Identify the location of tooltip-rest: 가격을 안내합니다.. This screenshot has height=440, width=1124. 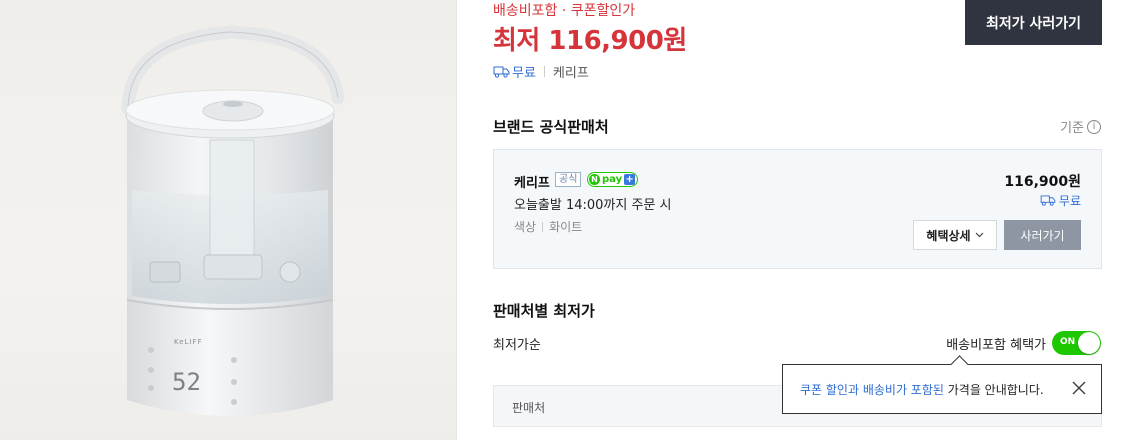
(993, 389).